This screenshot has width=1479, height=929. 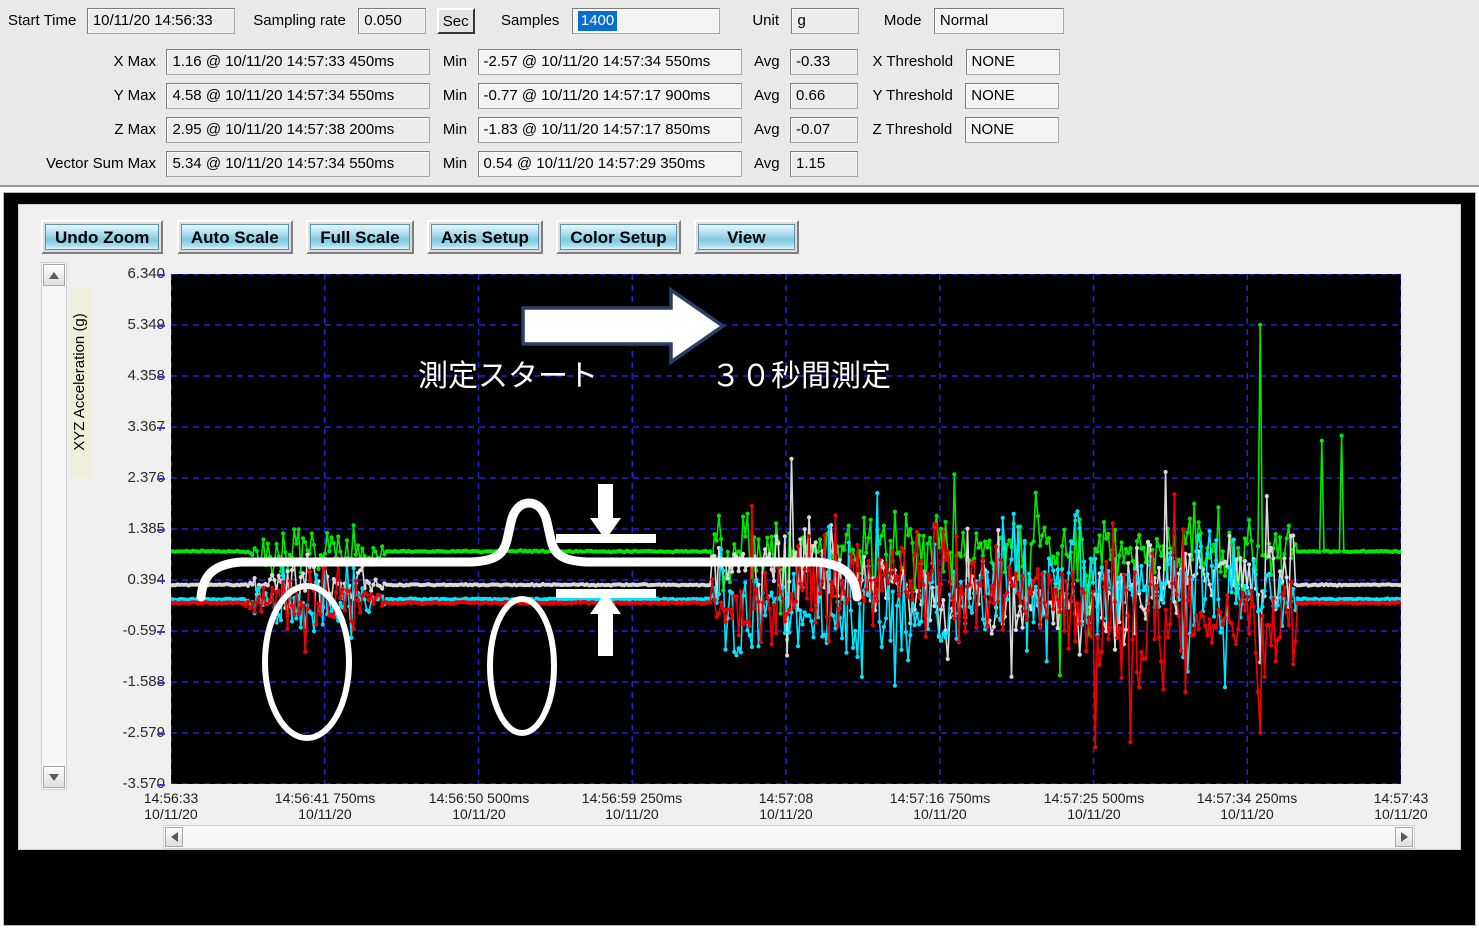 What do you see at coordinates (54, 526) in the screenshot?
I see `vertical-scrollbar` at bounding box center [54, 526].